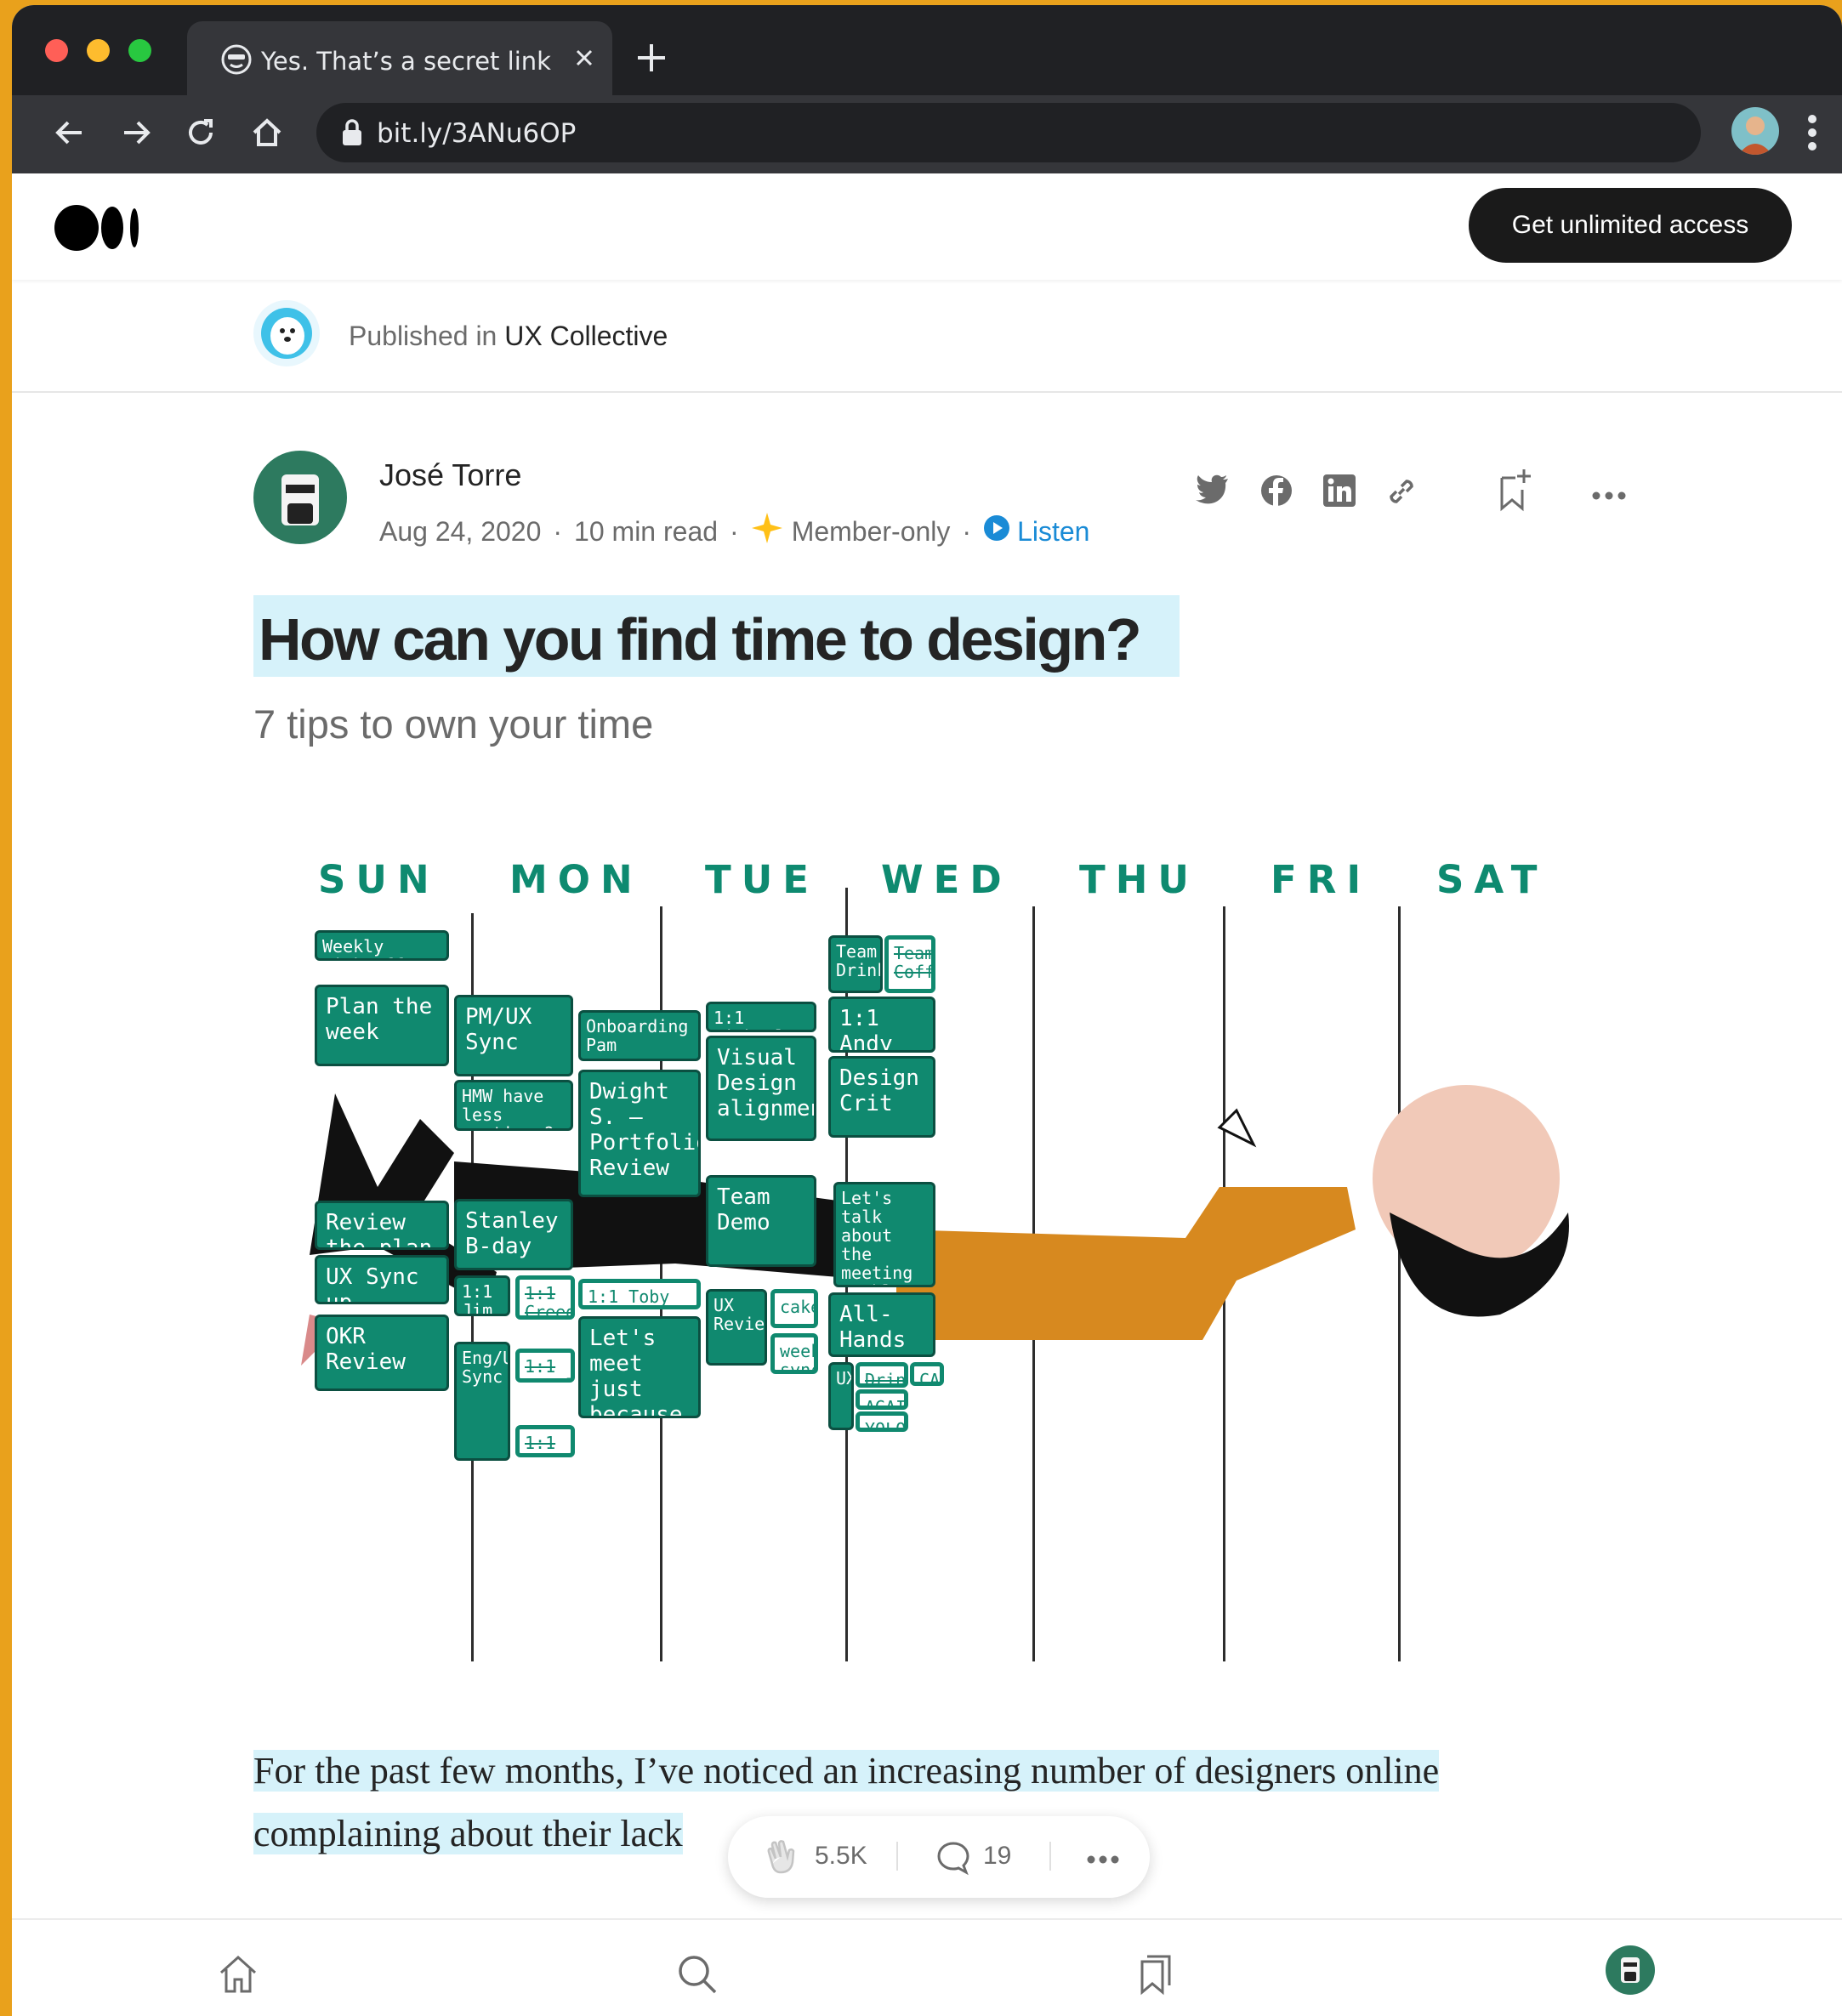  What do you see at coordinates (382, 1279) in the screenshot?
I see `event-block: UX Sync up` at bounding box center [382, 1279].